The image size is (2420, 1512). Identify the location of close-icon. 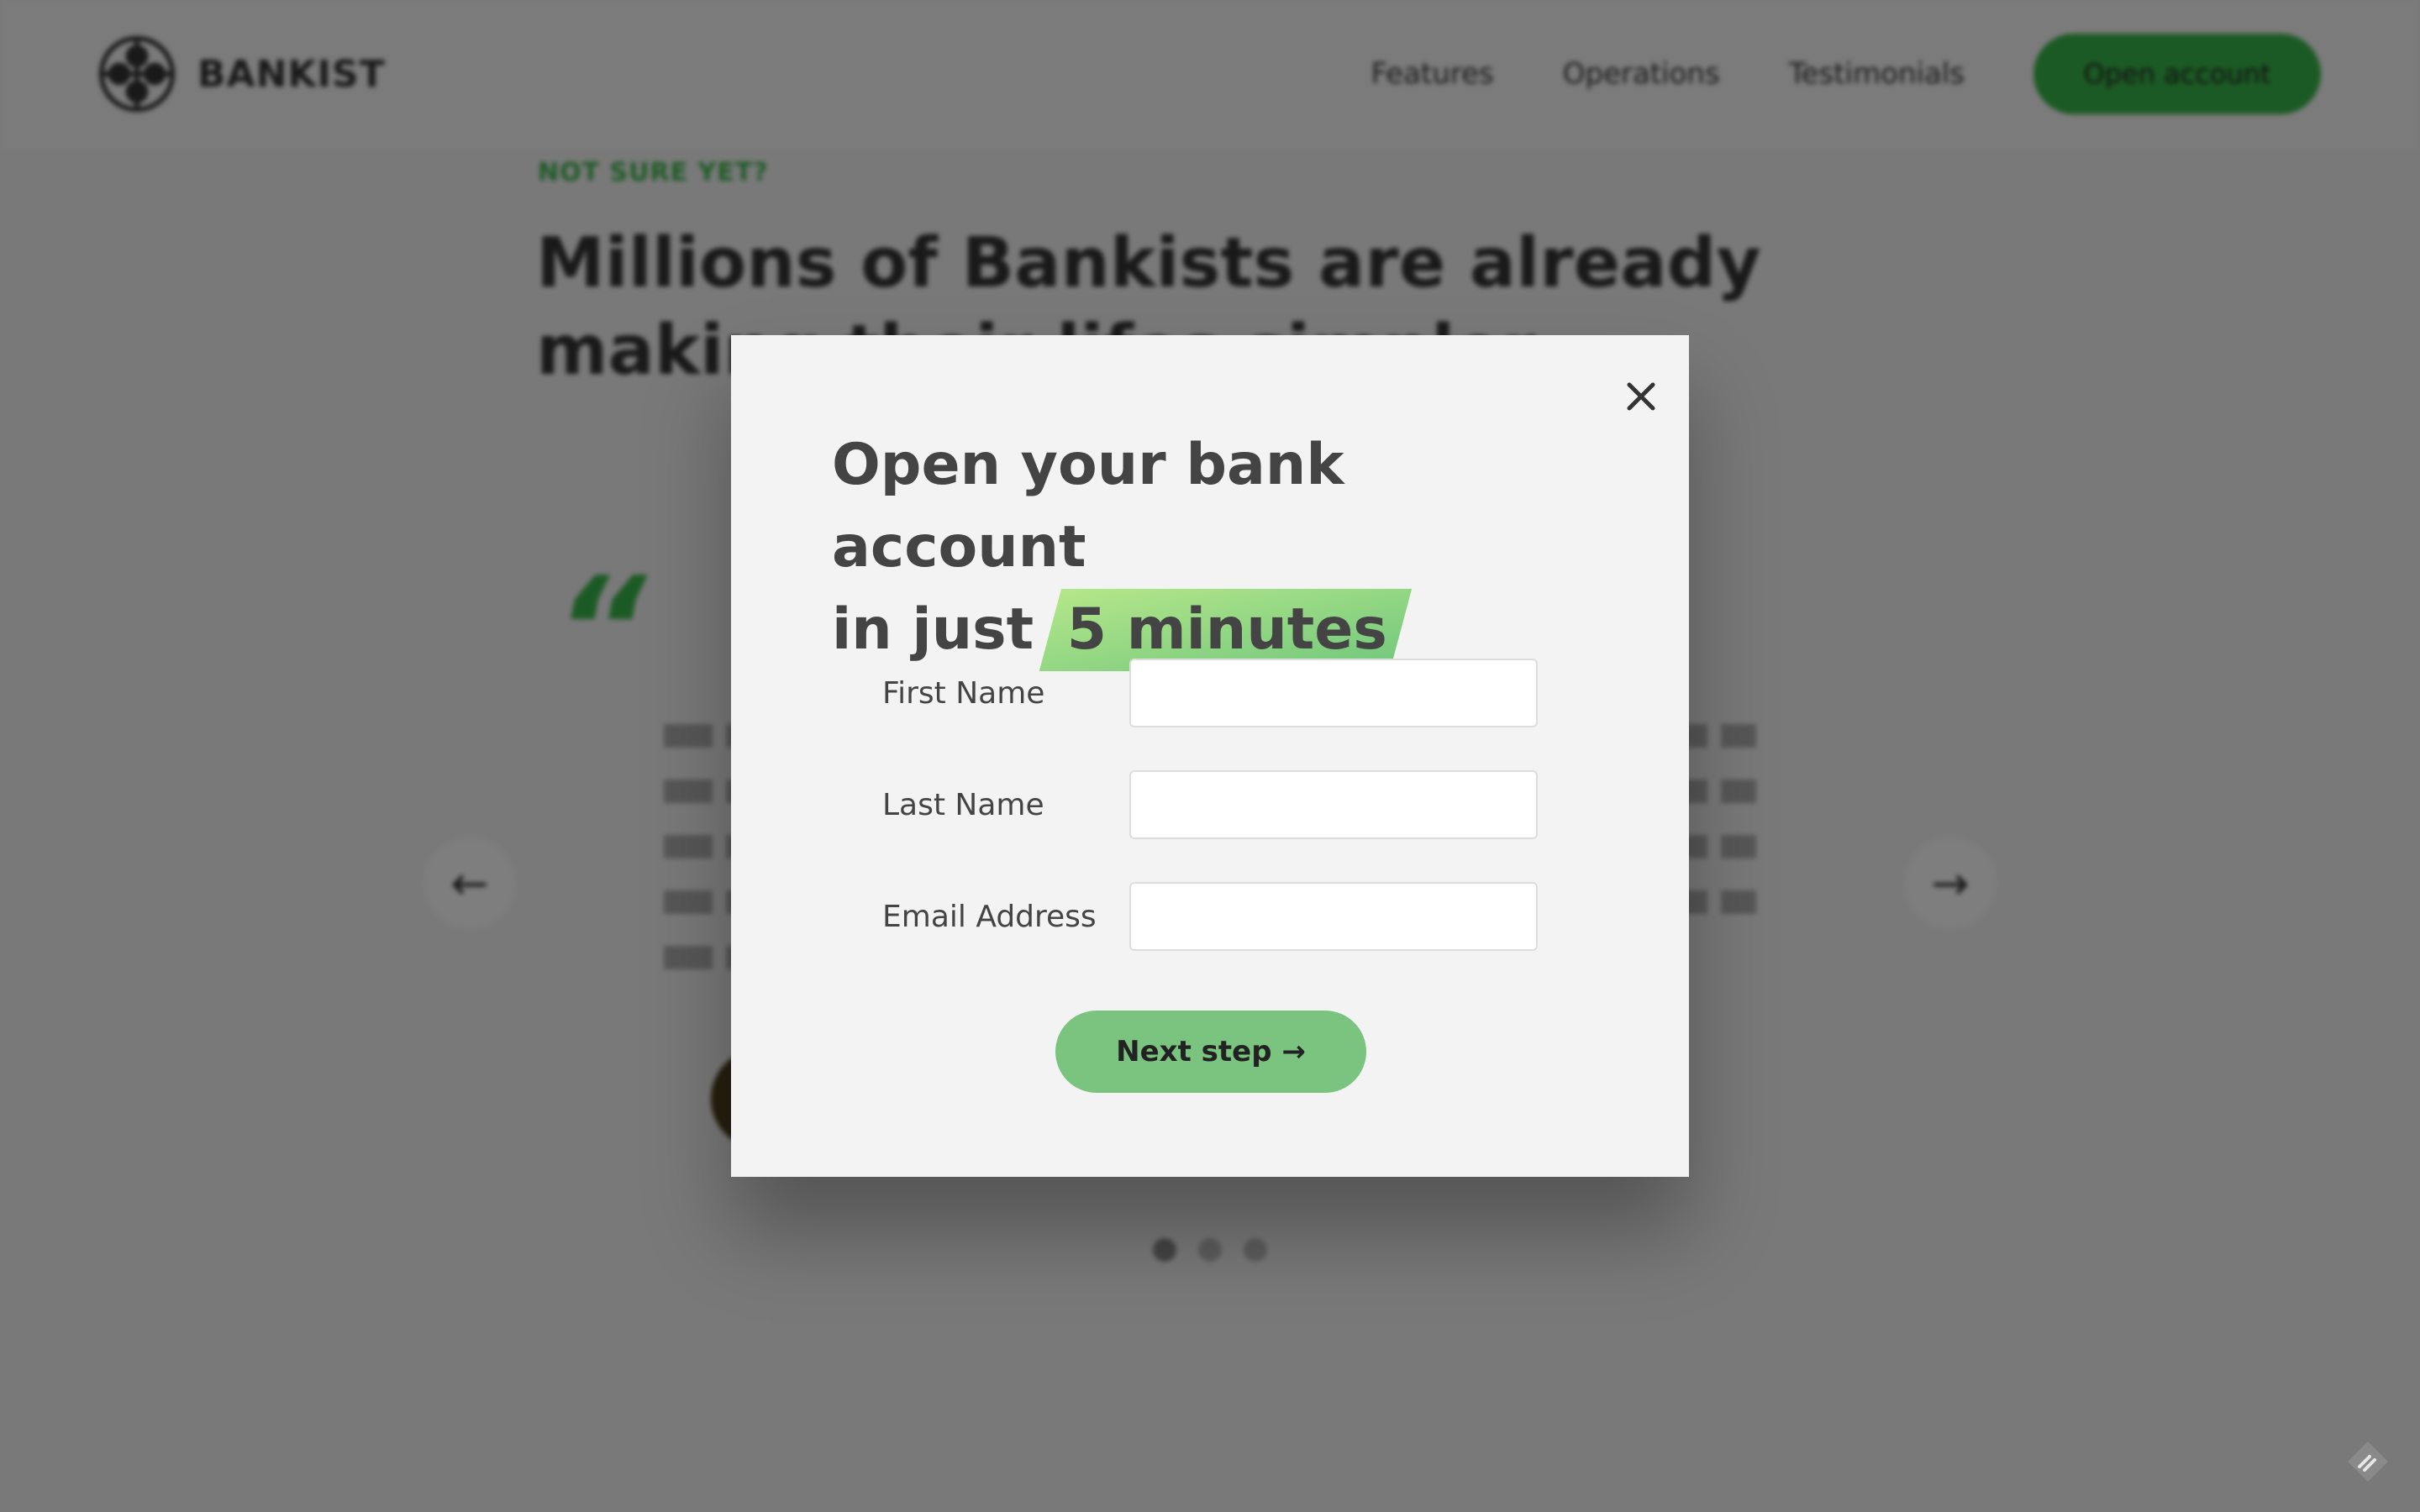
(1641, 396).